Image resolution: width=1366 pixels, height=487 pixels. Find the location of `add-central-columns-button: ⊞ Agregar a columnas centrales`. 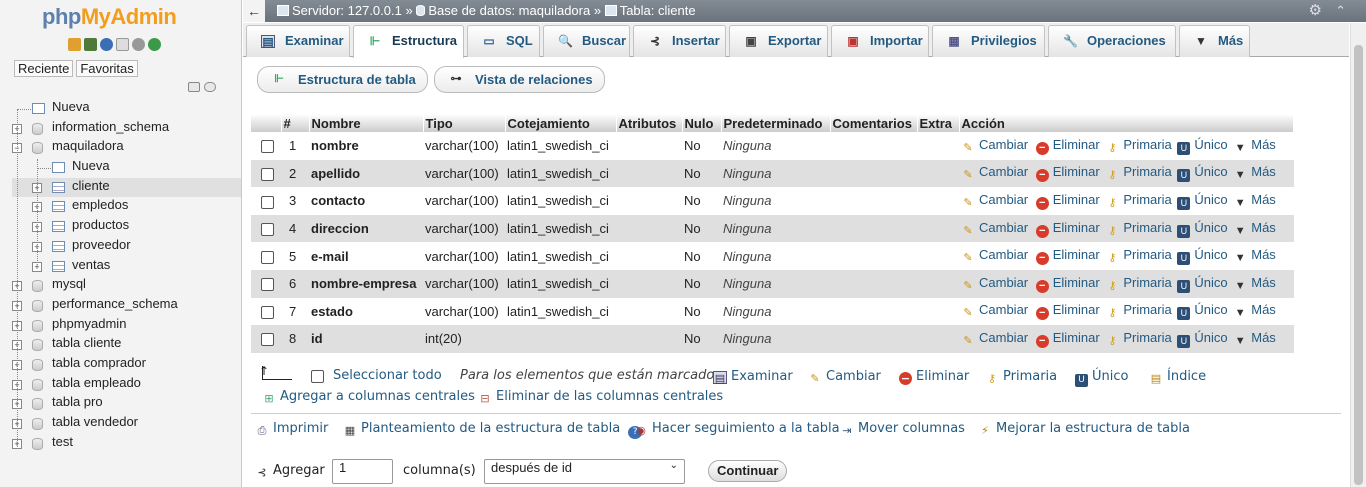

add-central-columns-button: ⊞ Agregar a columnas centrales is located at coordinates (368, 397).